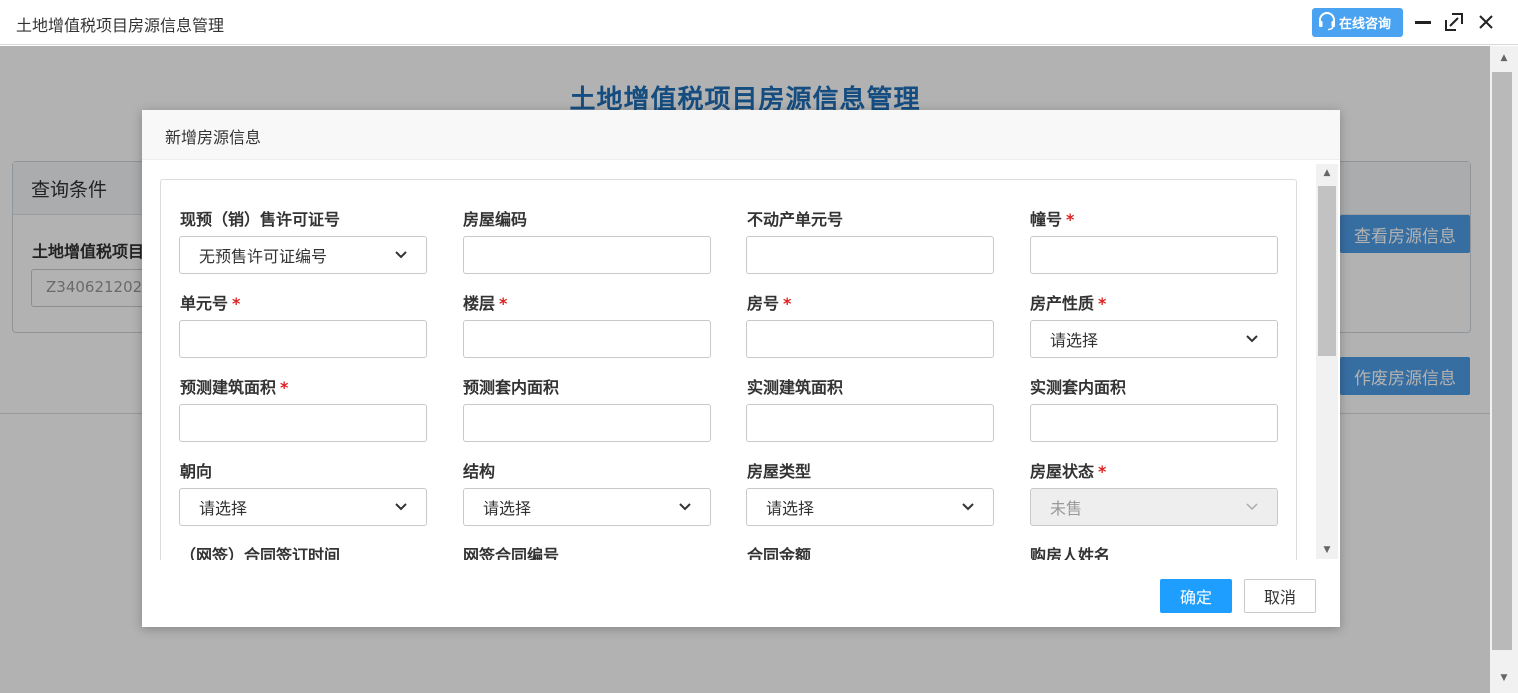  Describe the element at coordinates (303, 339) in the screenshot. I see `unit-number-input` at that location.